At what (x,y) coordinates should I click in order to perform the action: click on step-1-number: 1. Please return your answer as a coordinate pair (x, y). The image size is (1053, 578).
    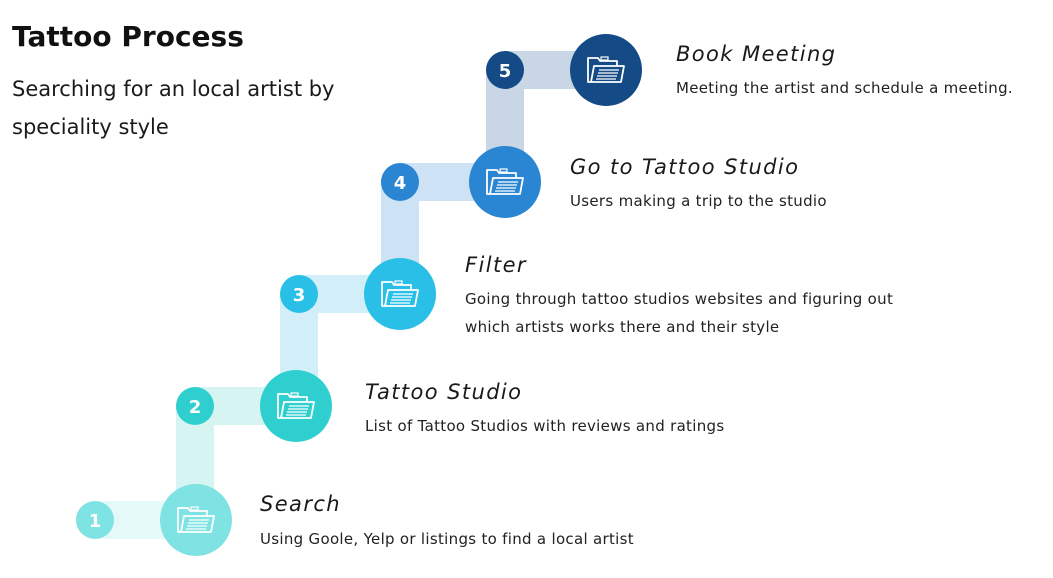
    Looking at the image, I should click on (95, 521).